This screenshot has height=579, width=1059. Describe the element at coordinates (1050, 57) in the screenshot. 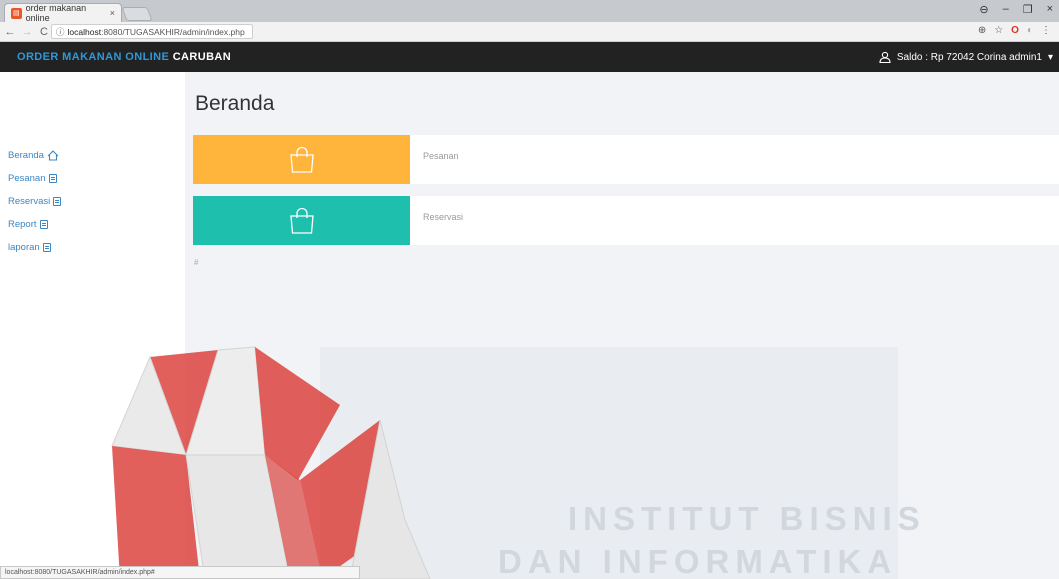

I see `chevron-down-icon: ▾` at that location.